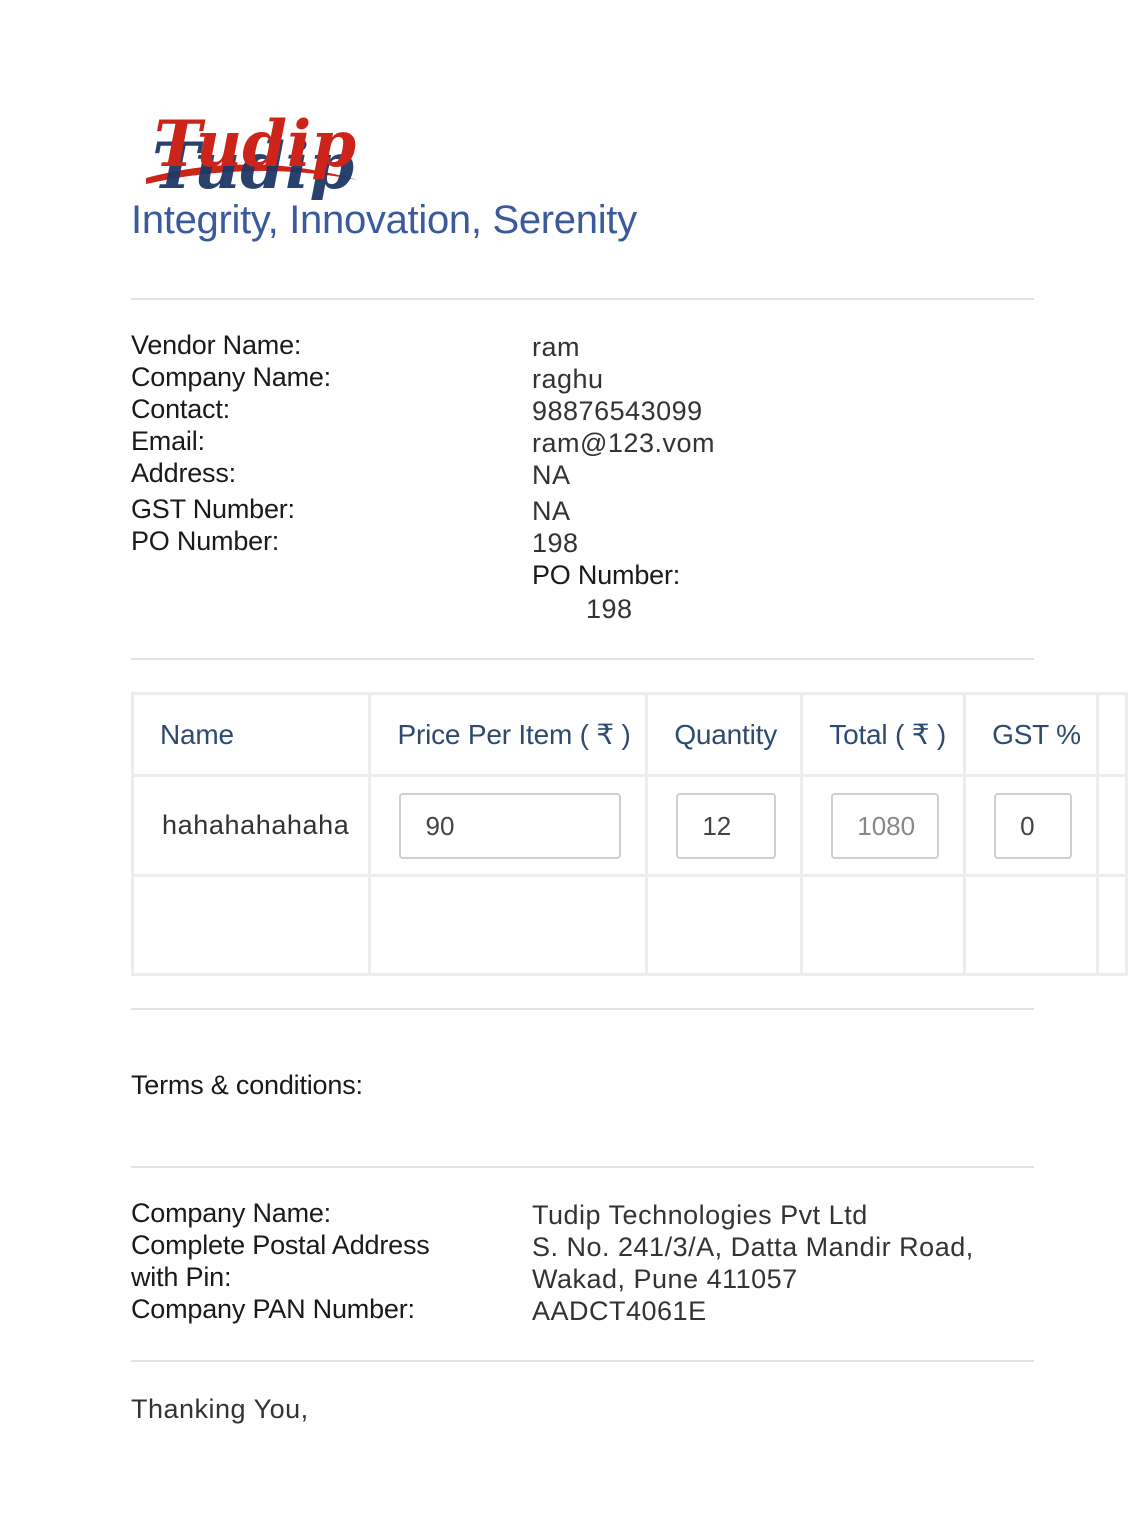 The height and width of the screenshot is (1526, 1128). I want to click on postal-address-label: Complete Postal Address, so click(280, 1245).